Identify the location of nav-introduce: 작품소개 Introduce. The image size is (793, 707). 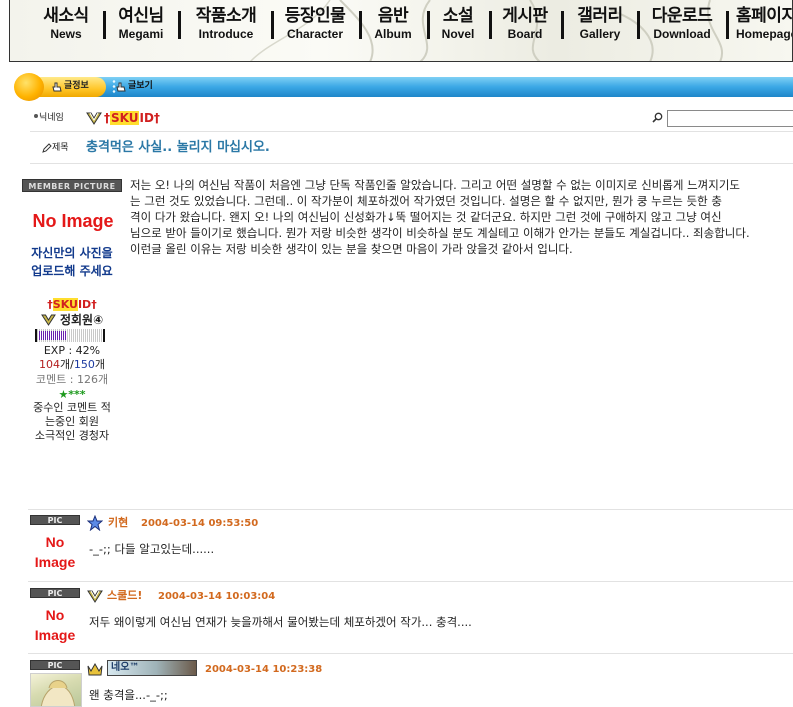
(226, 23).